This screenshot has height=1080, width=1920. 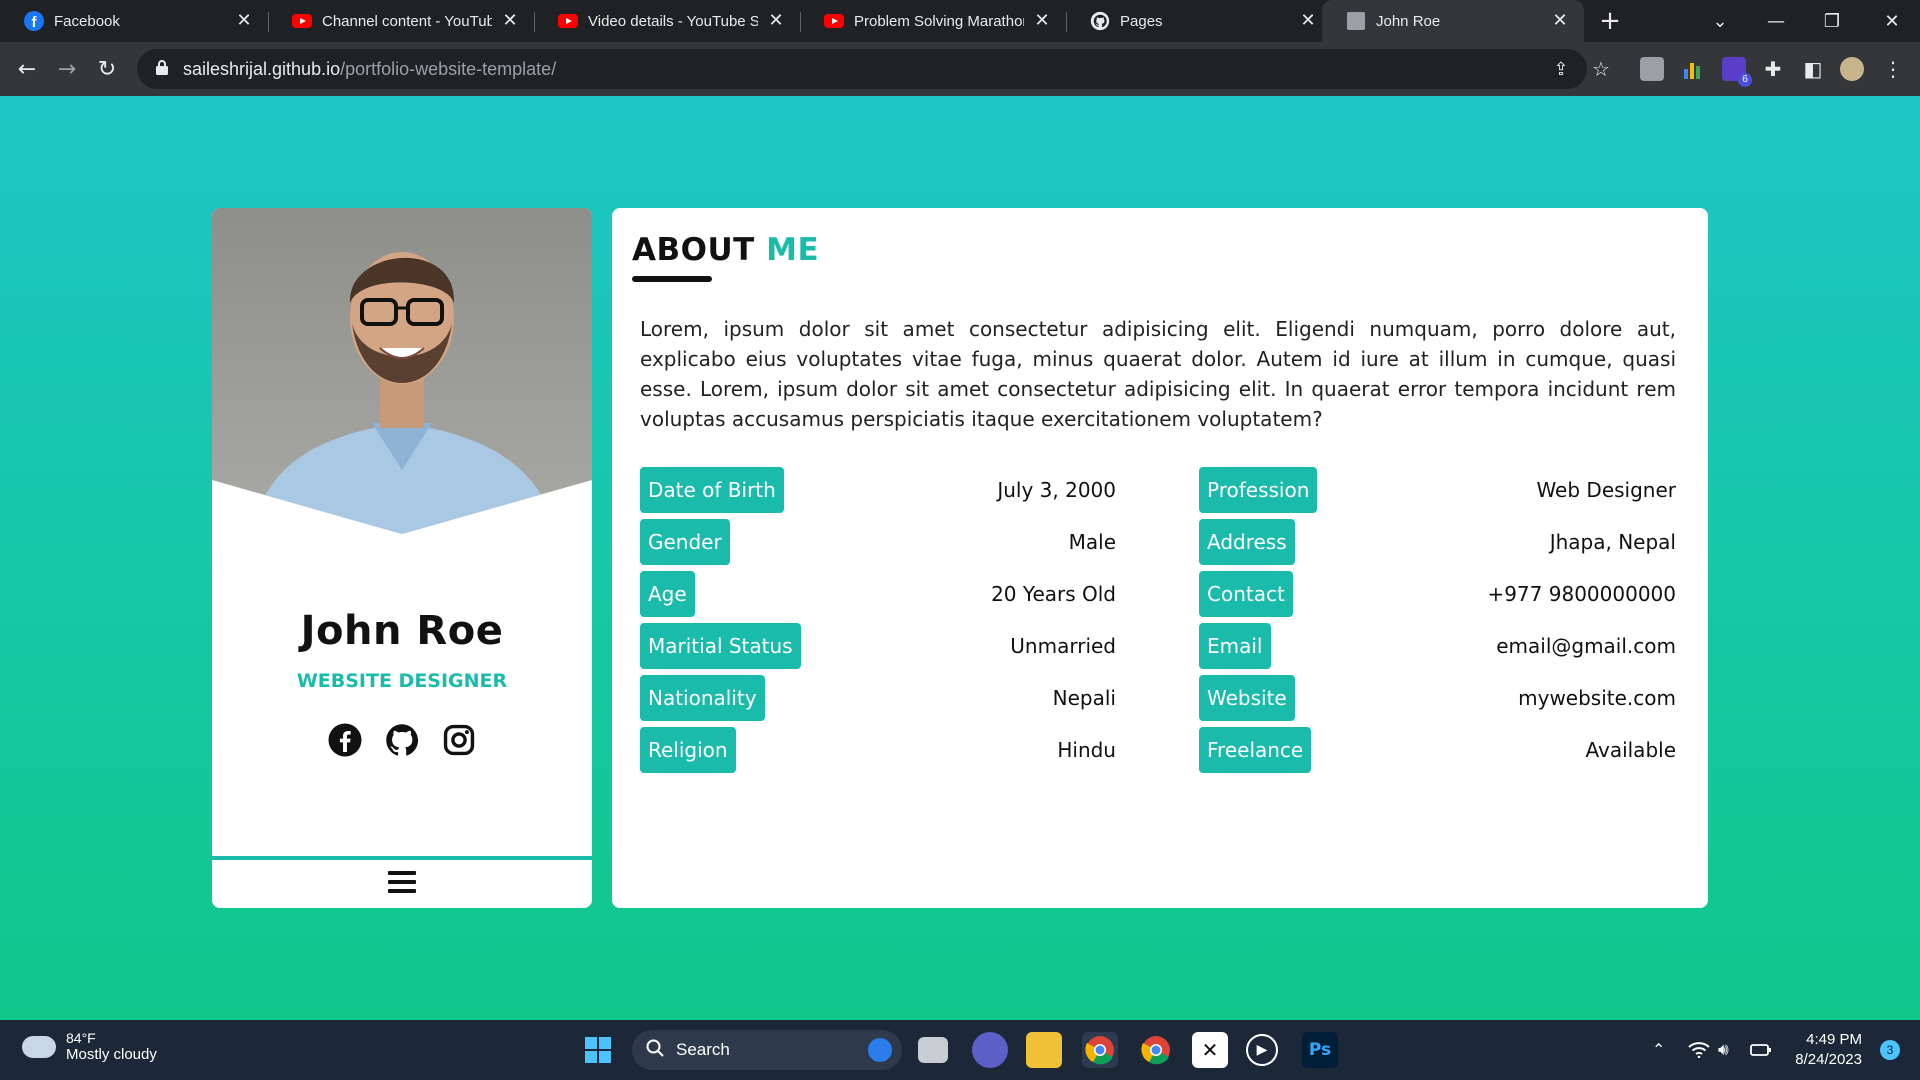 What do you see at coordinates (933, 21) in the screenshot?
I see `tab-problem-solving: Problem Solving Marathon ✕` at bounding box center [933, 21].